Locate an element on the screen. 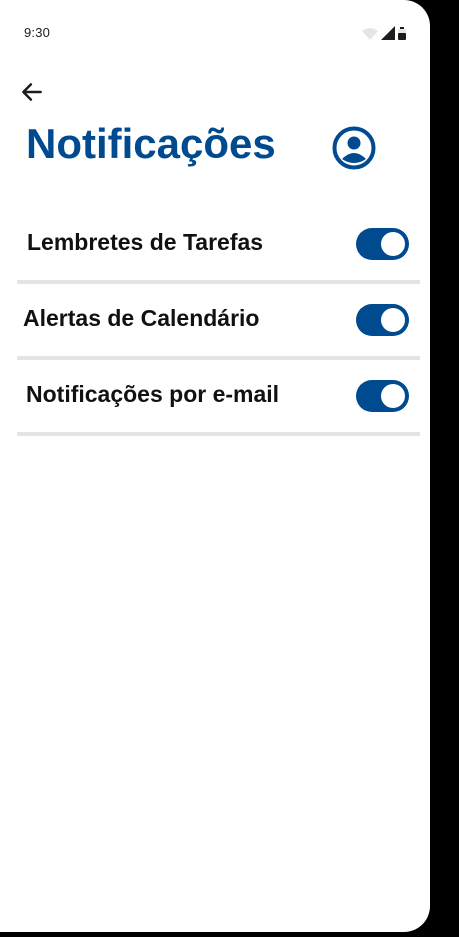 The width and height of the screenshot is (459, 937). status-time: 9:30 is located at coordinates (37, 32).